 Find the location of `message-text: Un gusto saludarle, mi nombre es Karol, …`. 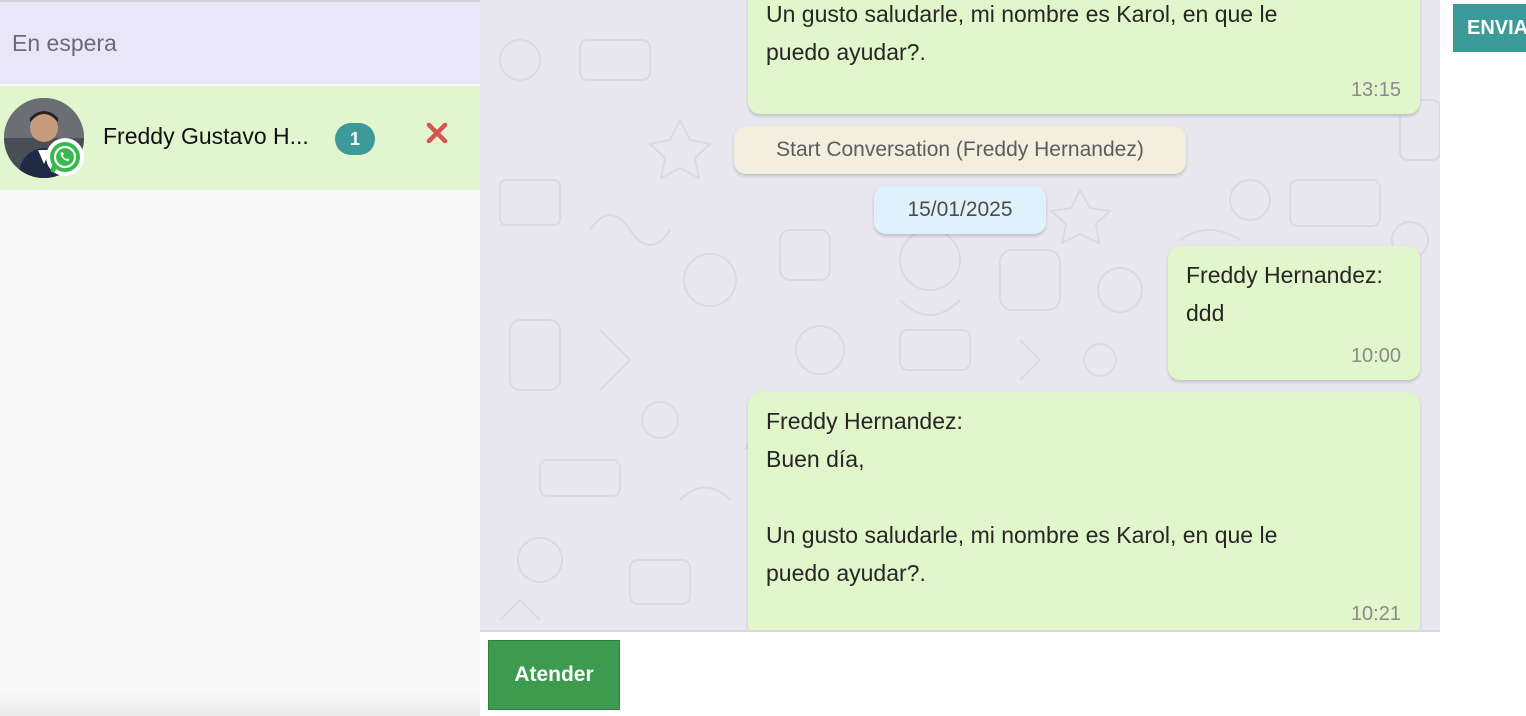

message-text: Un gusto saludarle, mi nombre es Karol, … is located at coordinates (1022, 33).